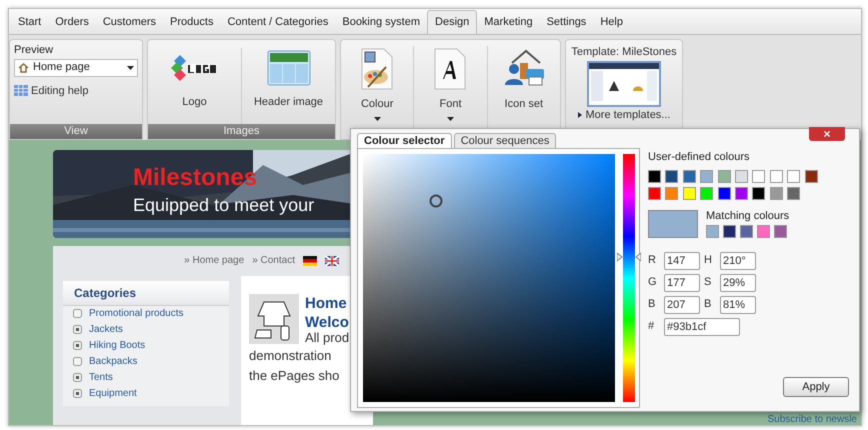  What do you see at coordinates (686, 326) in the screenshot?
I see `hex-value: #93b1cf` at bounding box center [686, 326].